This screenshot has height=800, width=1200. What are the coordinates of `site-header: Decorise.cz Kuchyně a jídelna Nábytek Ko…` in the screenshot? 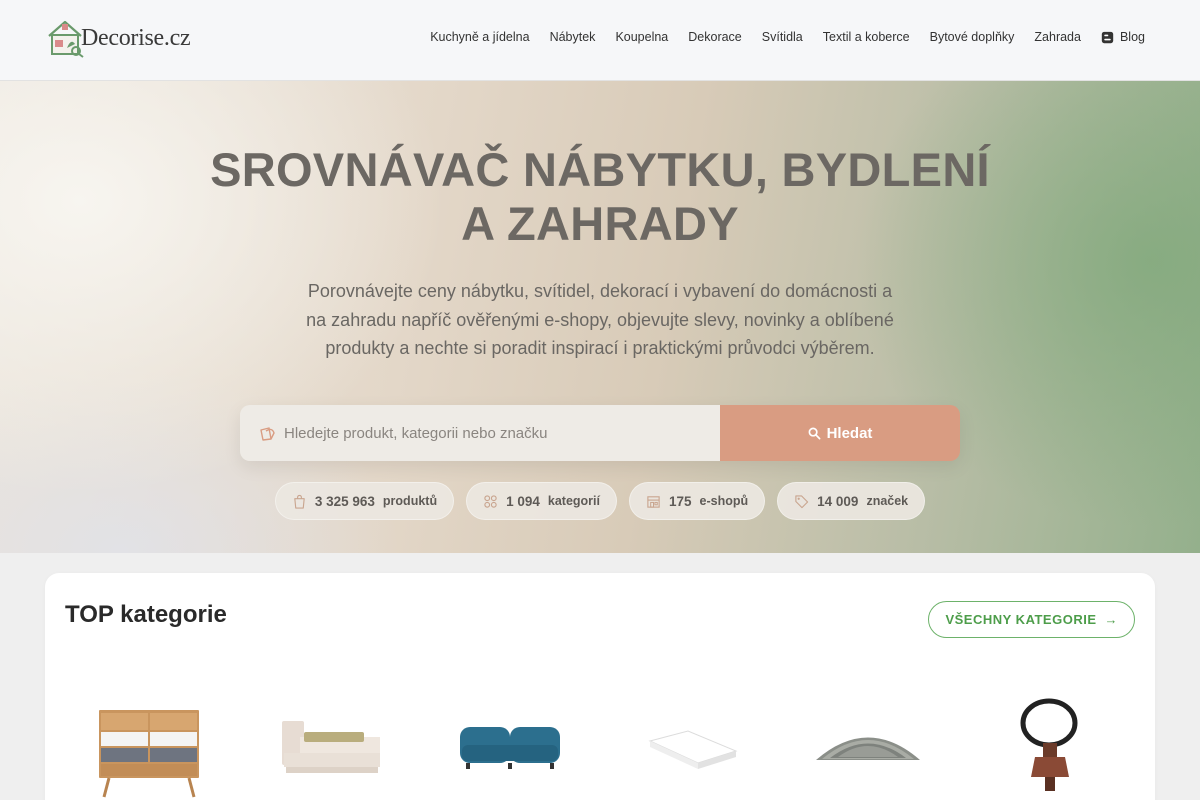 It's located at (600, 40).